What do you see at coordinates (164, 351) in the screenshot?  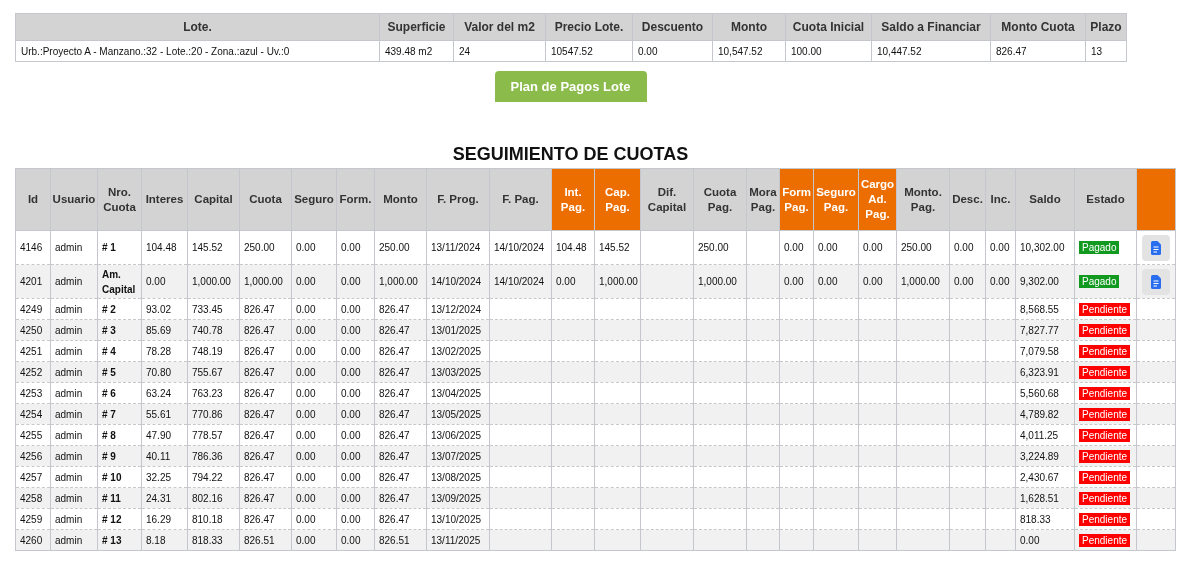 I see `table-cell: 78.28` at bounding box center [164, 351].